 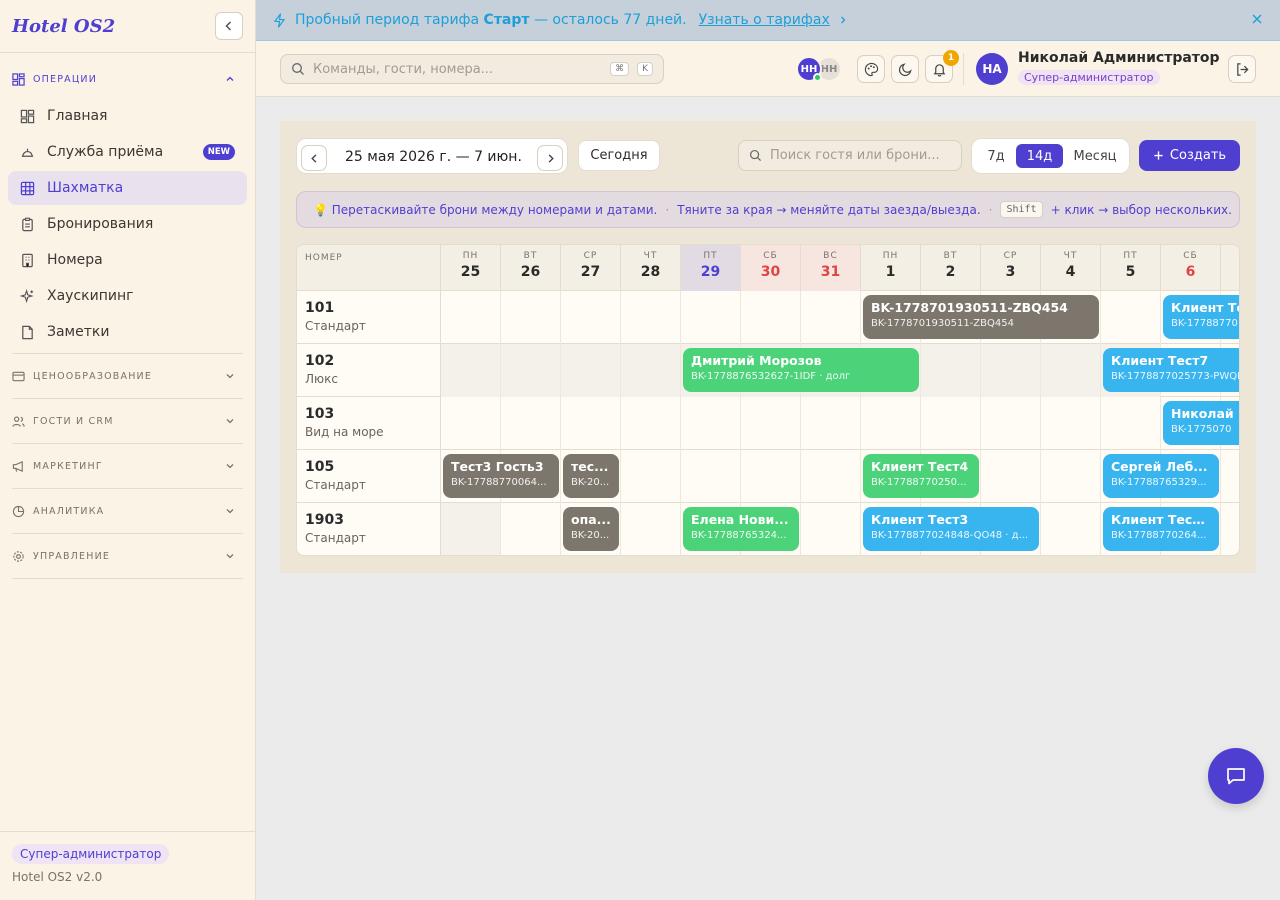 What do you see at coordinates (369, 476) in the screenshot?
I see `room-label: 105 Стандарт` at bounding box center [369, 476].